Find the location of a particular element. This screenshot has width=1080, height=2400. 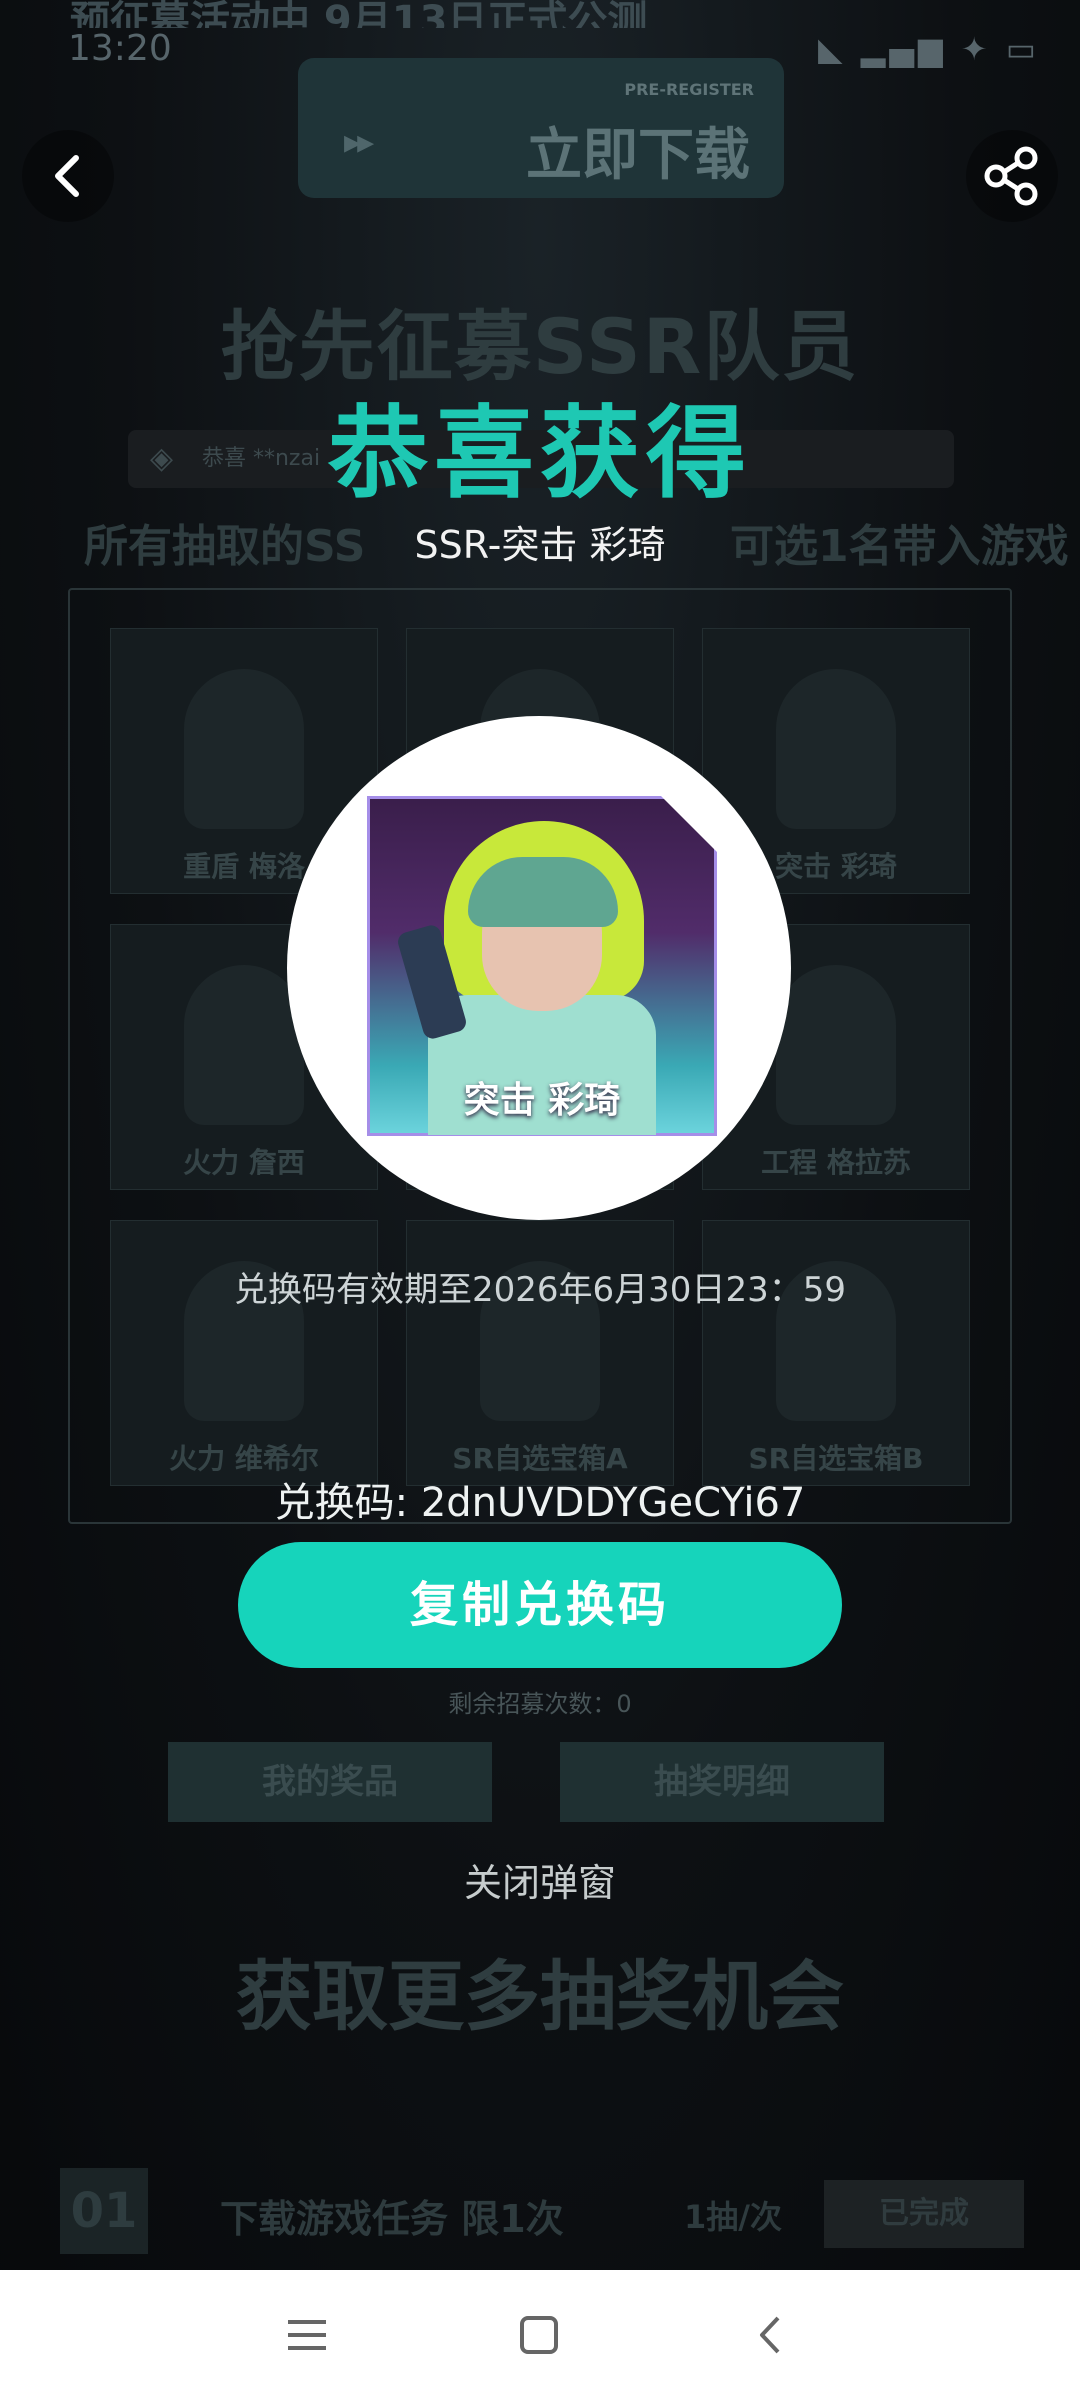

system-nav-bar is located at coordinates (540, 2335).